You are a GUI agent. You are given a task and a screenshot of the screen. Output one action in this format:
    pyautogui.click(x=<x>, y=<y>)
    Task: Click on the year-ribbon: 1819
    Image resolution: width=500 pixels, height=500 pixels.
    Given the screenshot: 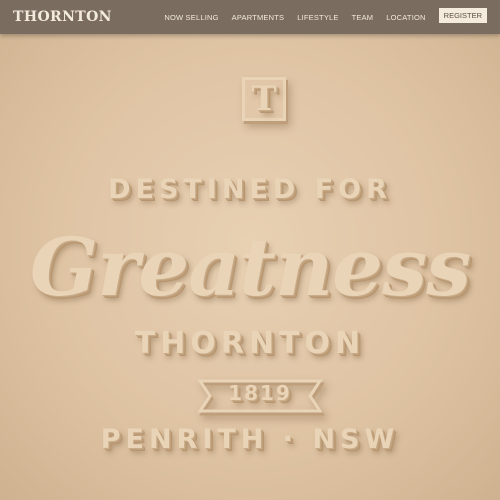 What is the action you would take?
    pyautogui.click(x=260, y=396)
    